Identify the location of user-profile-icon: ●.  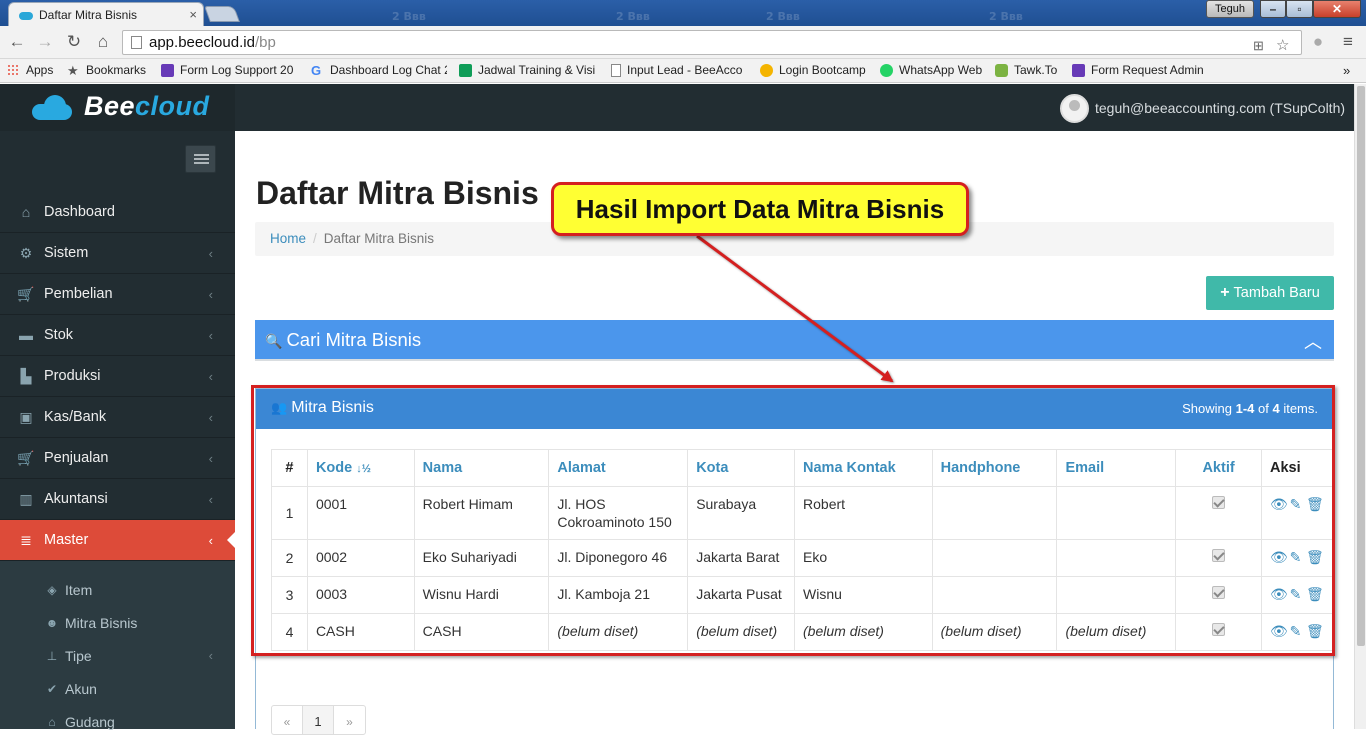
(1318, 42).